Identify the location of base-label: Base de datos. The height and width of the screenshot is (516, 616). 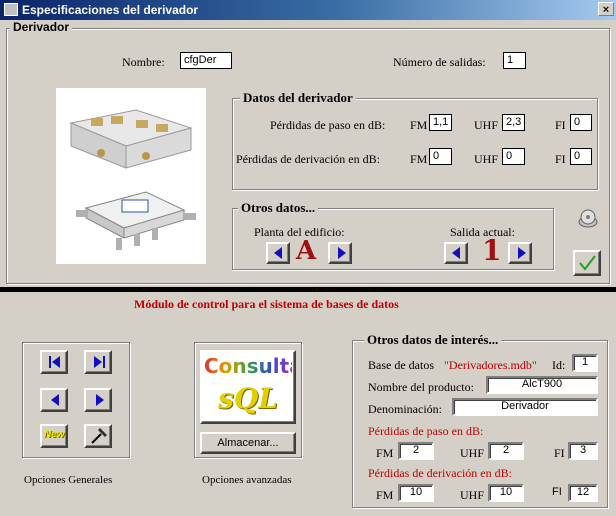
(401, 365).